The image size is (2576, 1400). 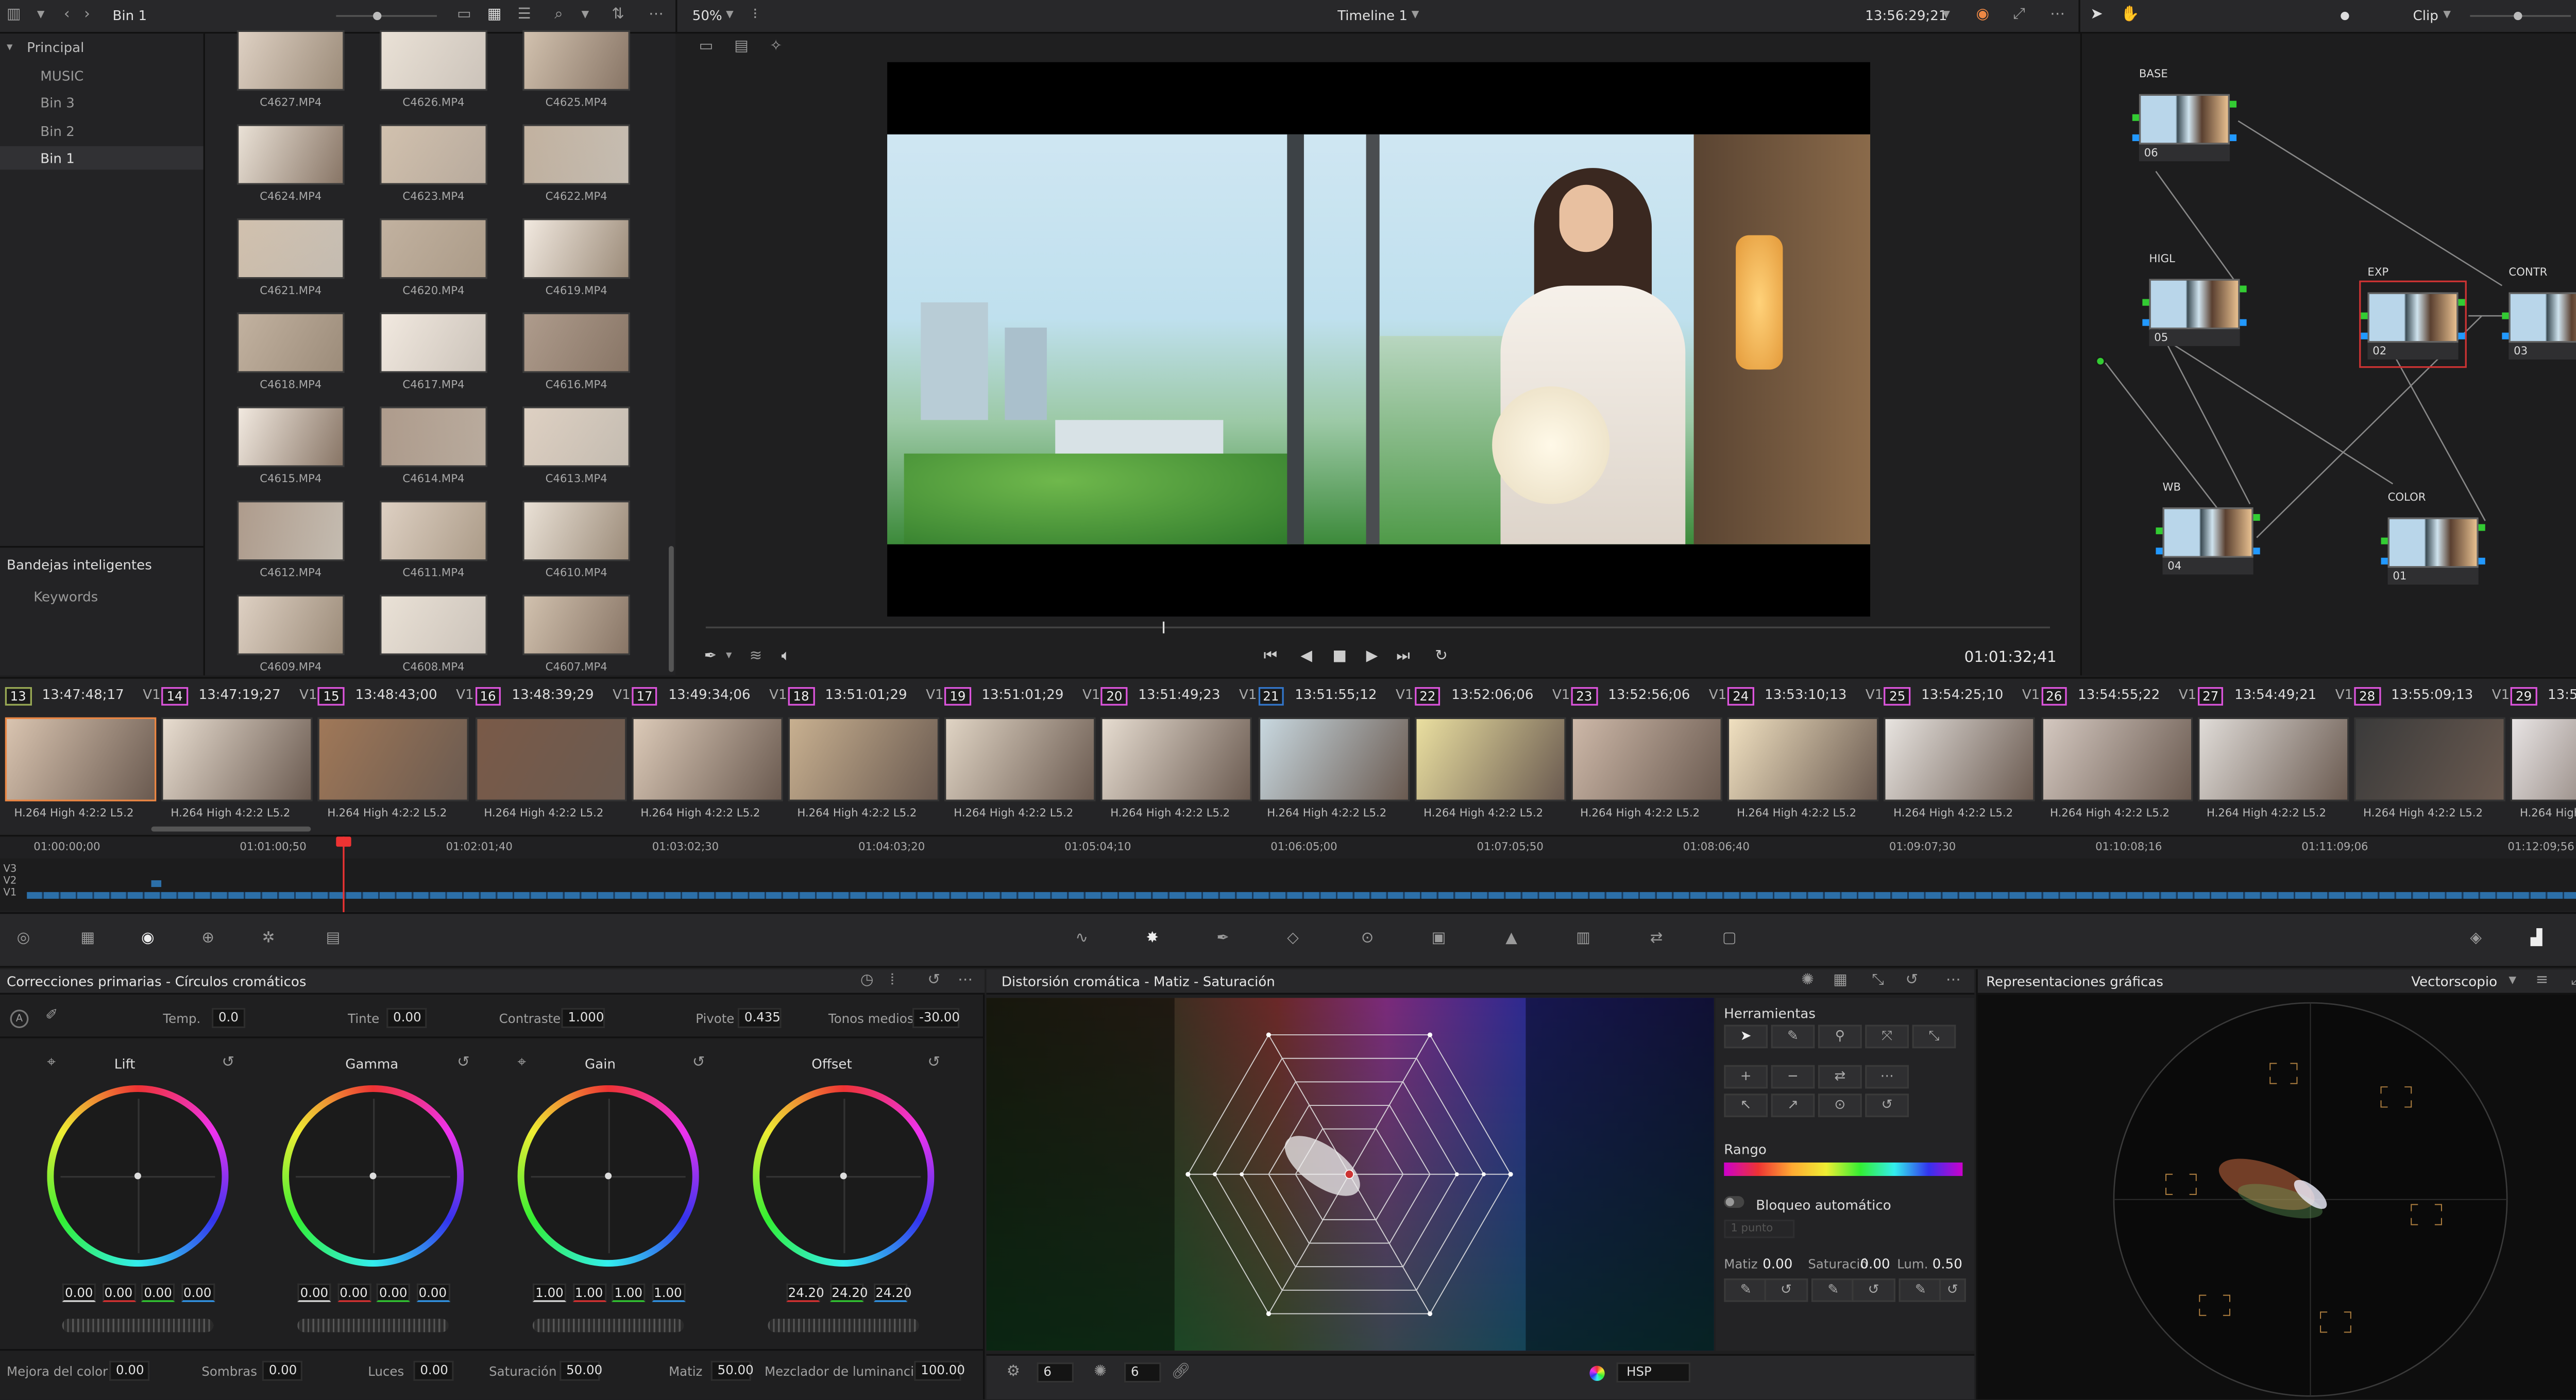 What do you see at coordinates (1746, 1037) in the screenshot?
I see `select-tool-icon: ➤` at bounding box center [1746, 1037].